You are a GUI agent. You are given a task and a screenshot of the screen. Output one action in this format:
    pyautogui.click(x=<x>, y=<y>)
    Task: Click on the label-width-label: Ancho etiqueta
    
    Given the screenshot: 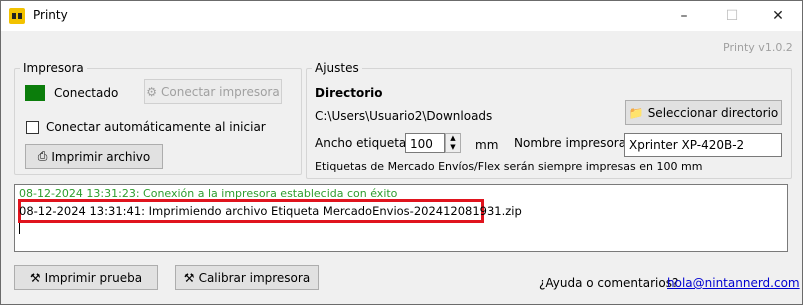 What is the action you would take?
    pyautogui.click(x=361, y=143)
    